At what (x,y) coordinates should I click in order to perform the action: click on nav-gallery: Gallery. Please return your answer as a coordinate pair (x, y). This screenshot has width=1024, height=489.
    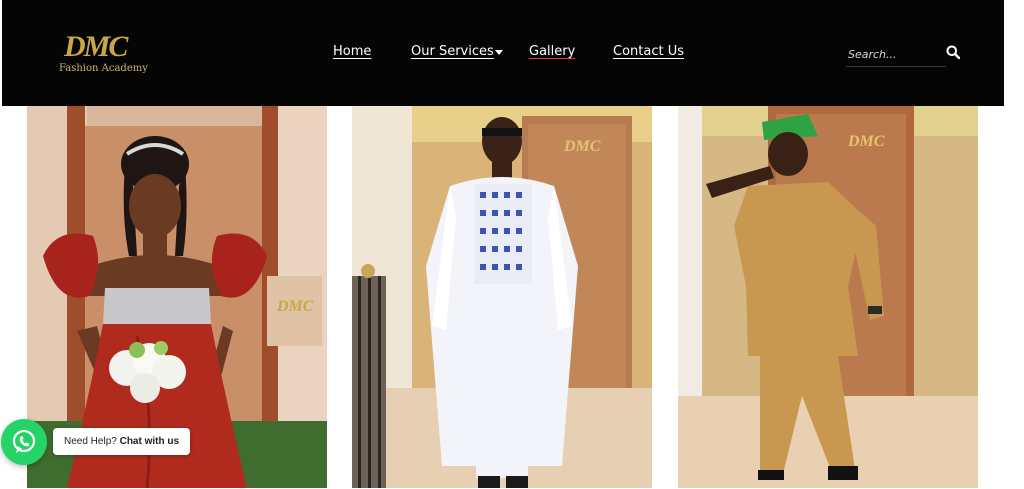
    Looking at the image, I should click on (552, 51).